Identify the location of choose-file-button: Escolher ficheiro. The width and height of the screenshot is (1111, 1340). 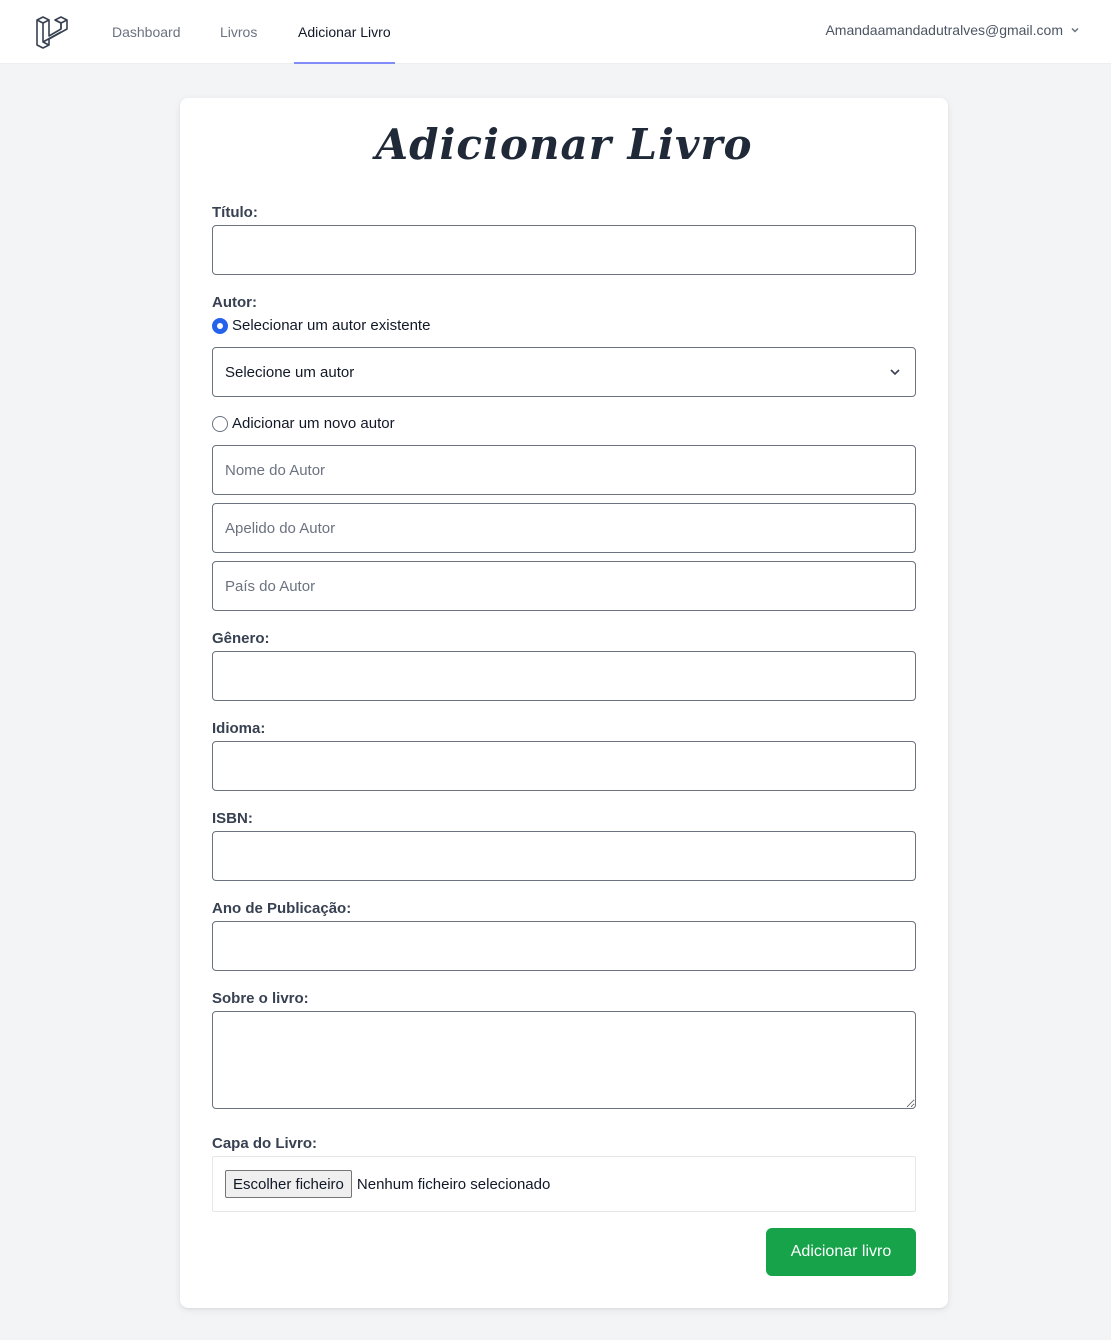
(288, 1184).